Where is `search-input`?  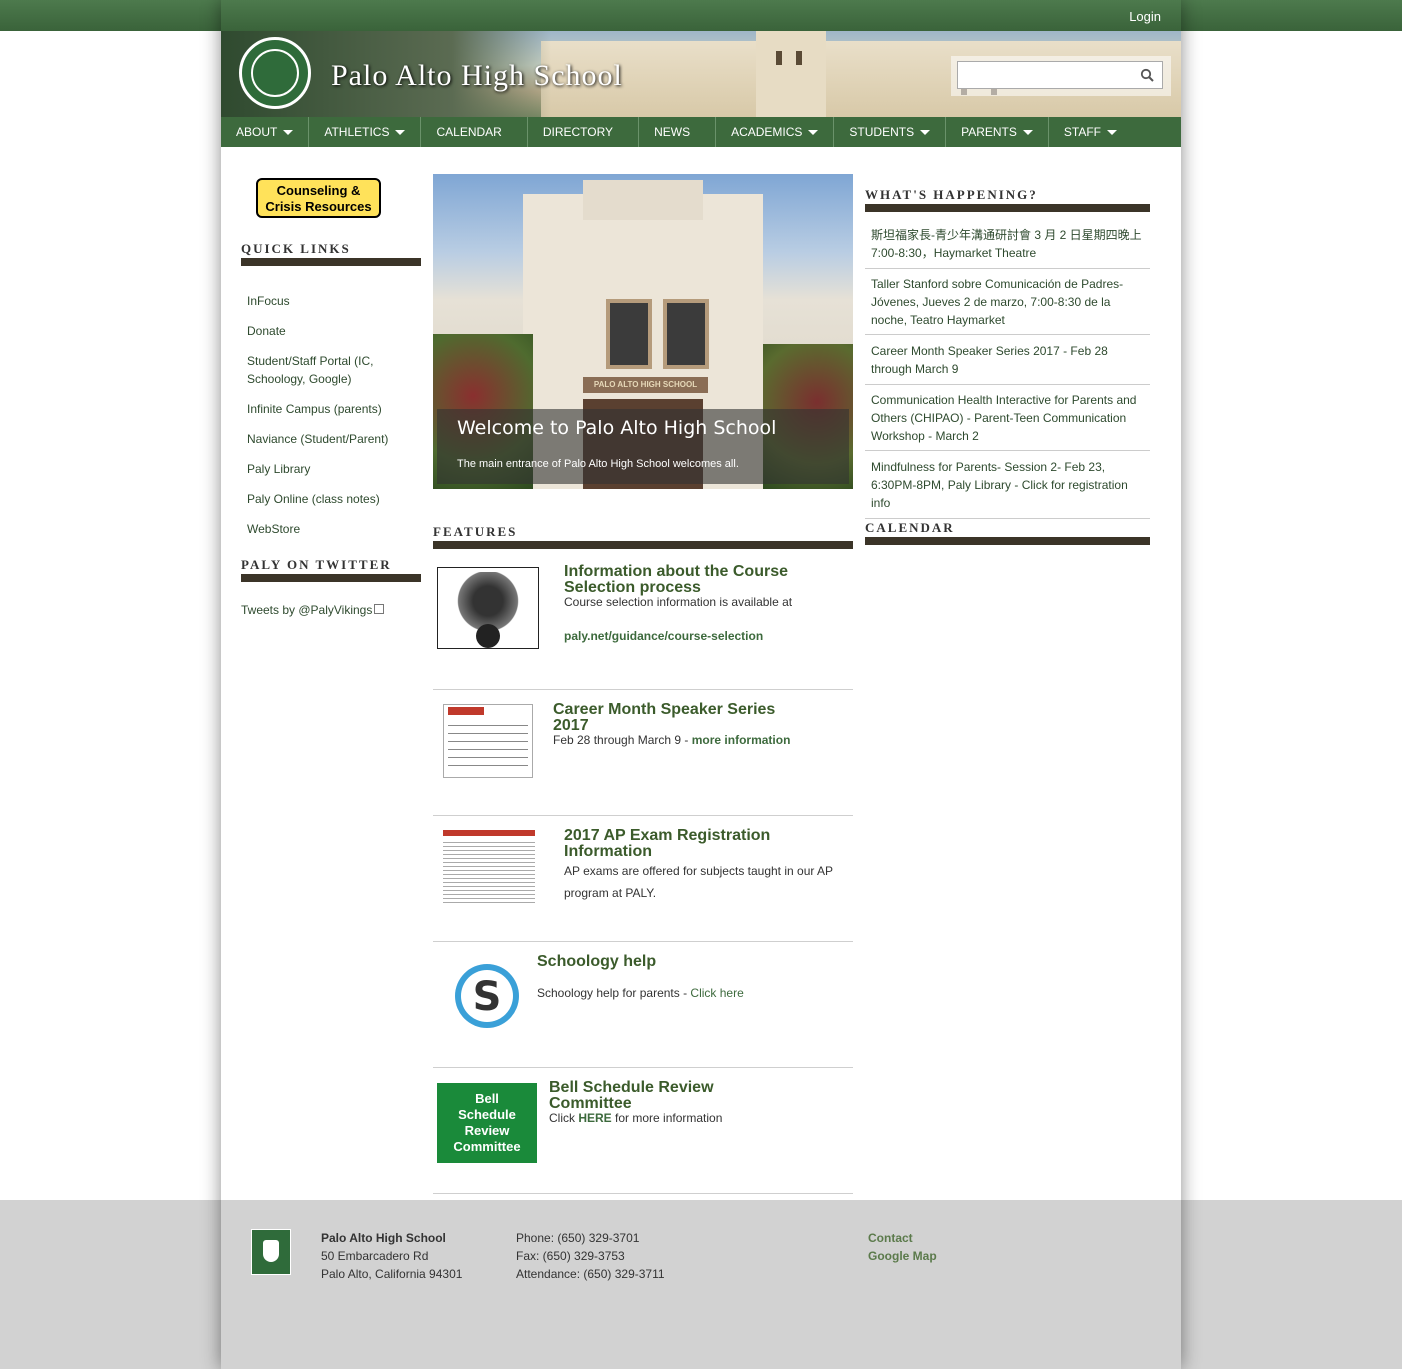 search-input is located at coordinates (1060, 75).